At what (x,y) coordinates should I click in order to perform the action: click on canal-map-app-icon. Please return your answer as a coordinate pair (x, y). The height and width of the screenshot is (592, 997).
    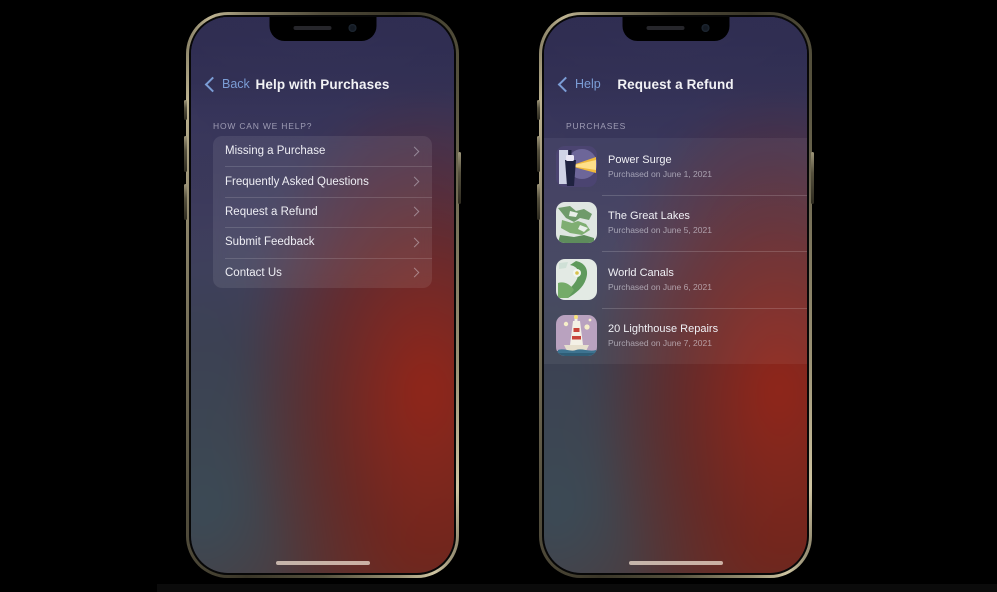
    Looking at the image, I should click on (576, 279).